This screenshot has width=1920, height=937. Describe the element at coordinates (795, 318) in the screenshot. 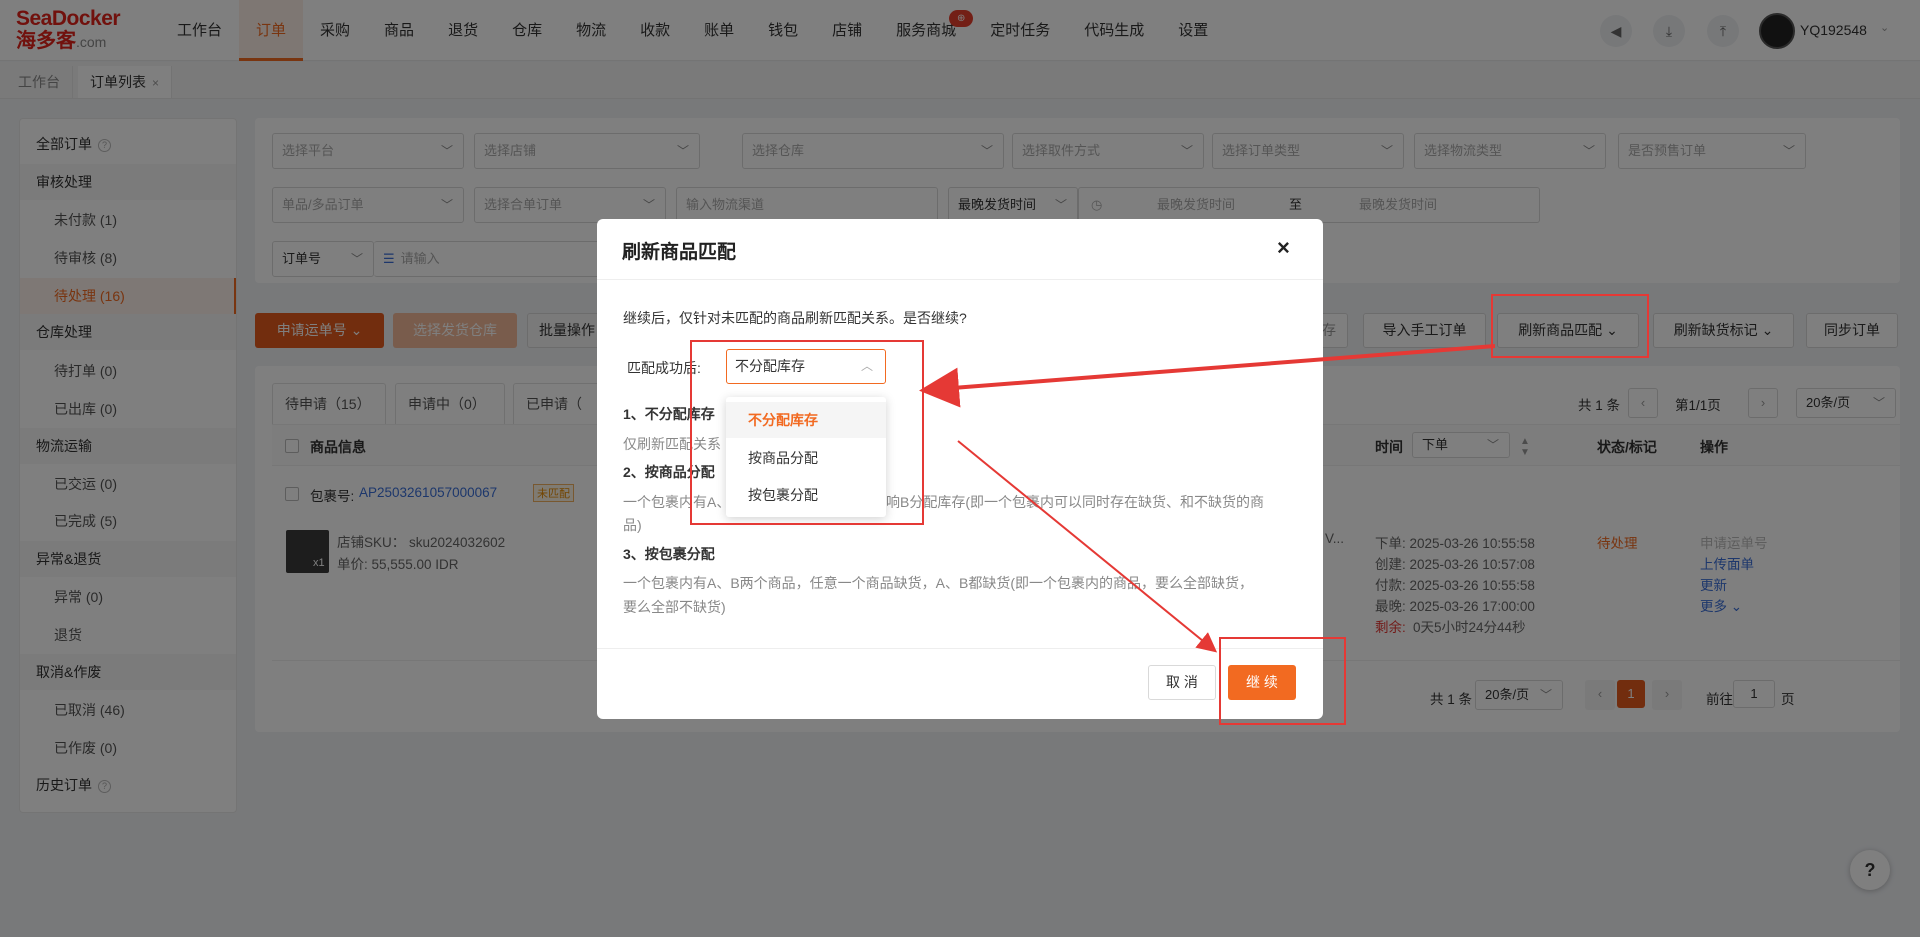

I see `dialog-intro: 继续后，仅针对未匹配的商品刷新匹配关系。是否继续?` at that location.